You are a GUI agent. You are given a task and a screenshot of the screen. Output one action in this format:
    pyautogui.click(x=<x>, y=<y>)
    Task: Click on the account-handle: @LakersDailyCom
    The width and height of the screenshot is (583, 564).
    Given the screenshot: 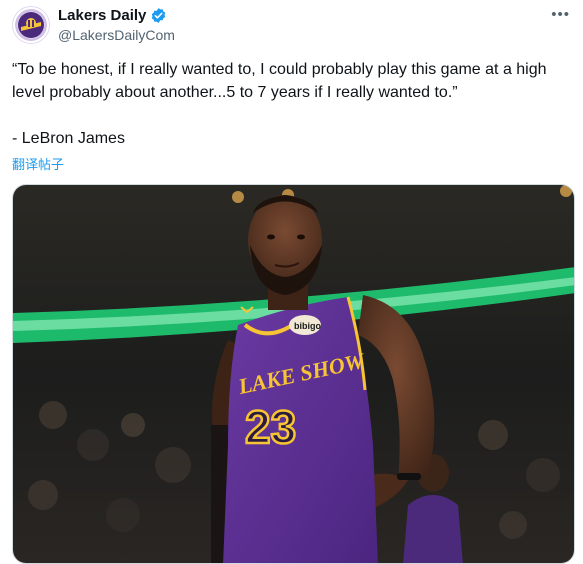 What is the action you would take?
    pyautogui.click(x=116, y=35)
    